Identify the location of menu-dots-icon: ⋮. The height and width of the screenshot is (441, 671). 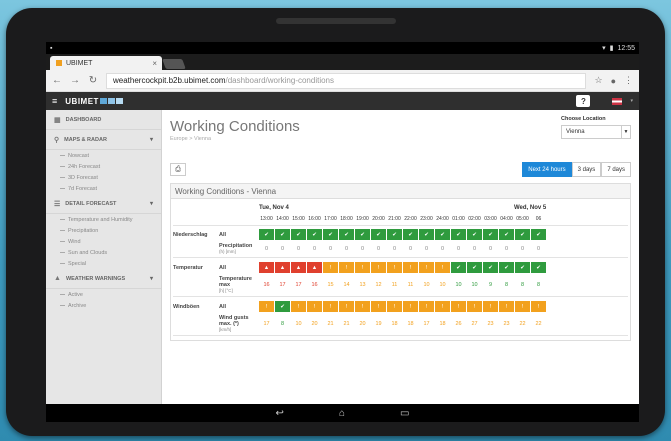
(628, 80).